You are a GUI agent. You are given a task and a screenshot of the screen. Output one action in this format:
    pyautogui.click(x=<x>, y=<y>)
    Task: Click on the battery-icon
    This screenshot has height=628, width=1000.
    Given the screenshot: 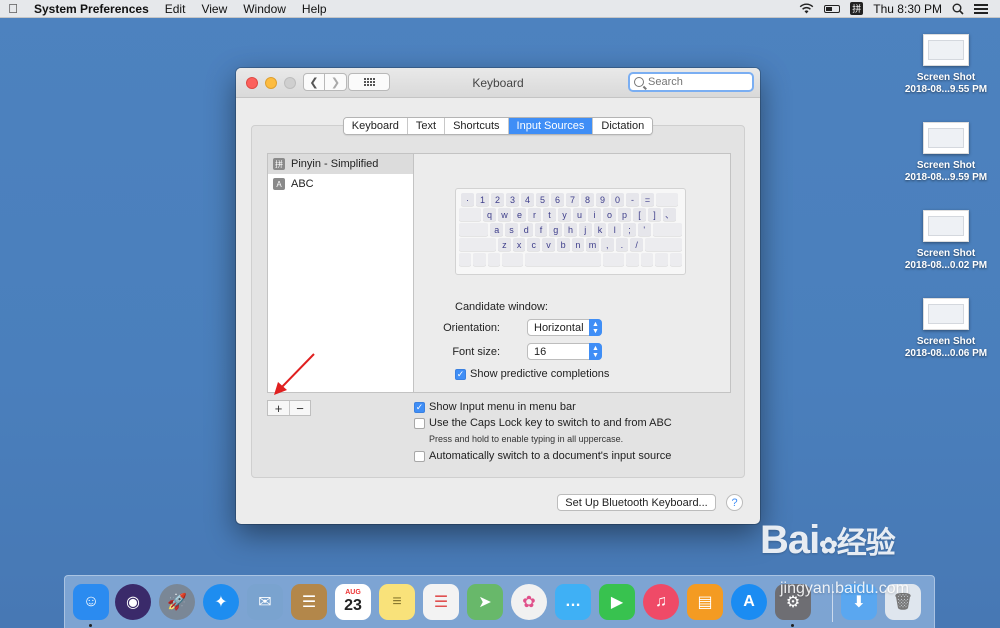 What is the action you would take?
    pyautogui.click(x=832, y=8)
    